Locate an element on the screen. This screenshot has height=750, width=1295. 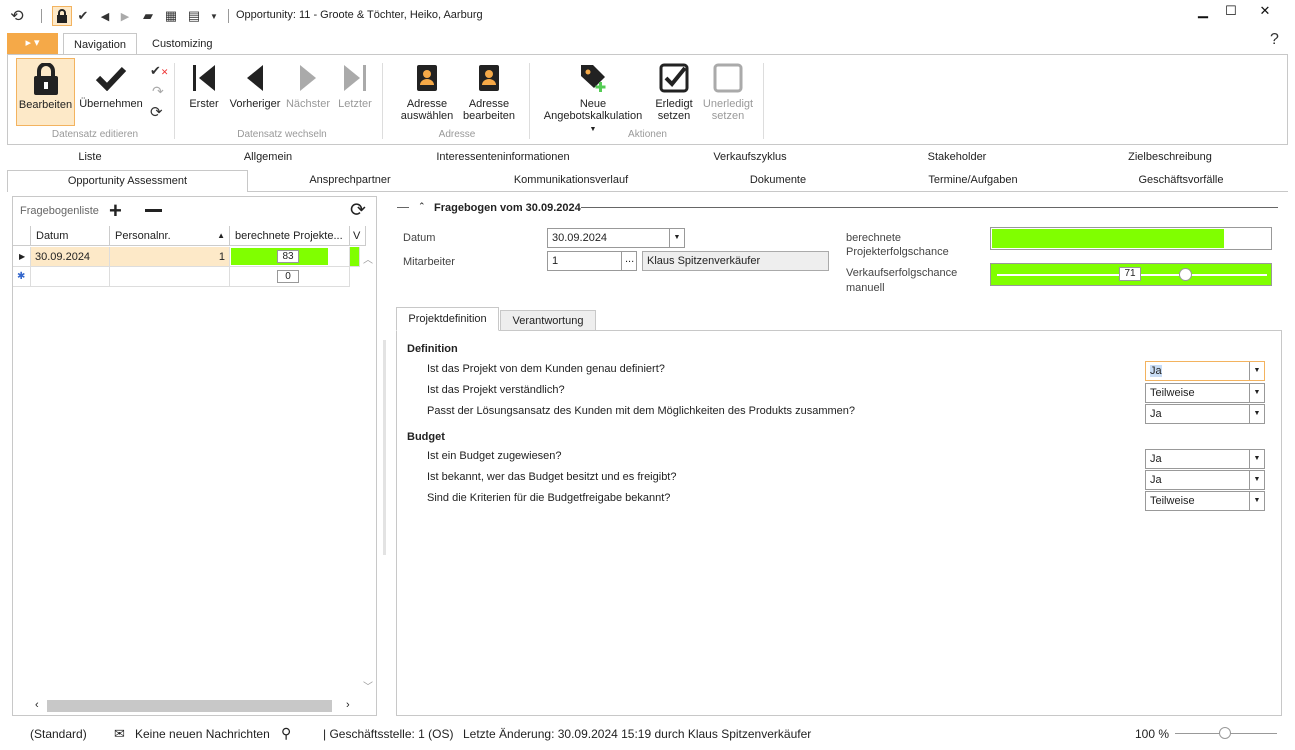
mail-icon: ✉ is located at coordinates (119, 734).